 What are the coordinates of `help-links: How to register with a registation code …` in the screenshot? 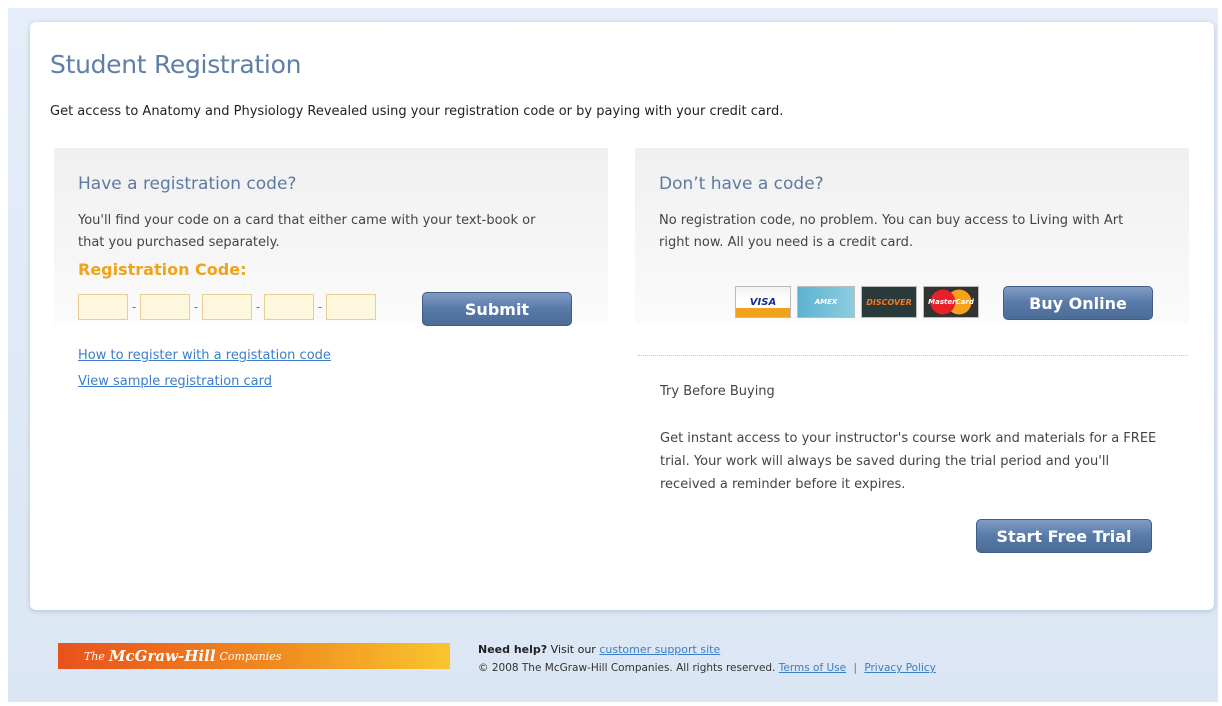 It's located at (204, 374).